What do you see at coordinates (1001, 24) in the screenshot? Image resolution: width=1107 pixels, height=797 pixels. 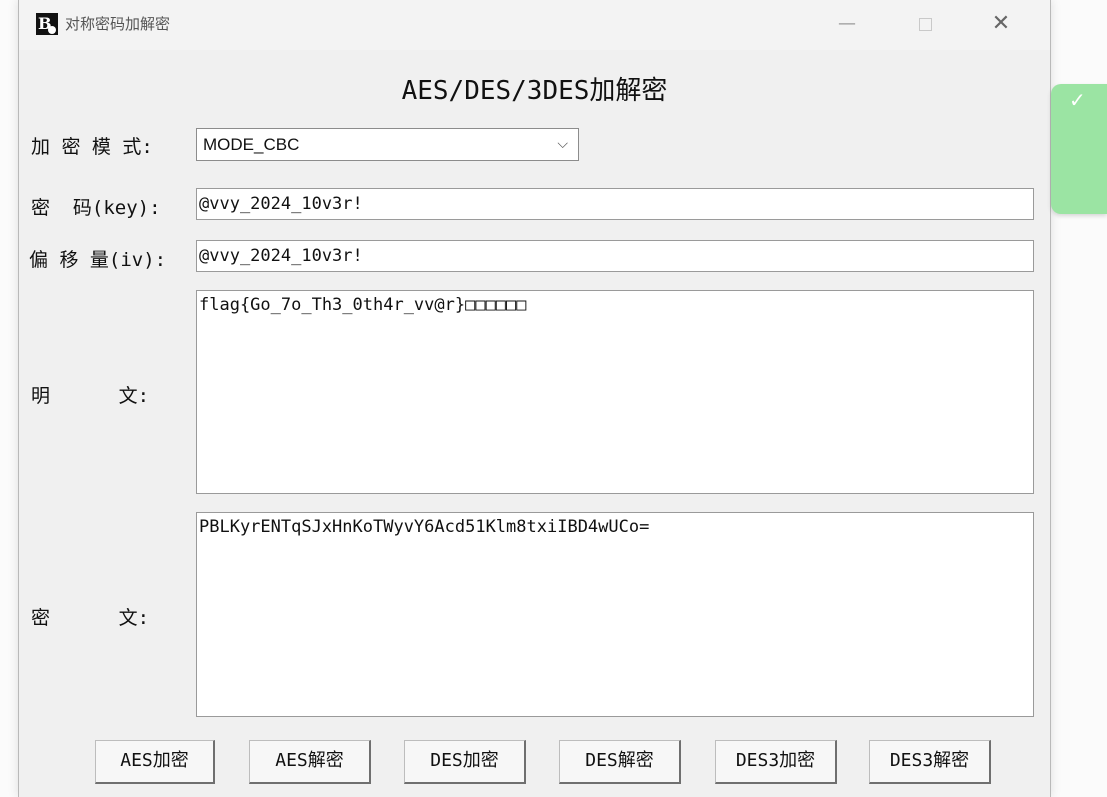 I see `close-button: ✕` at bounding box center [1001, 24].